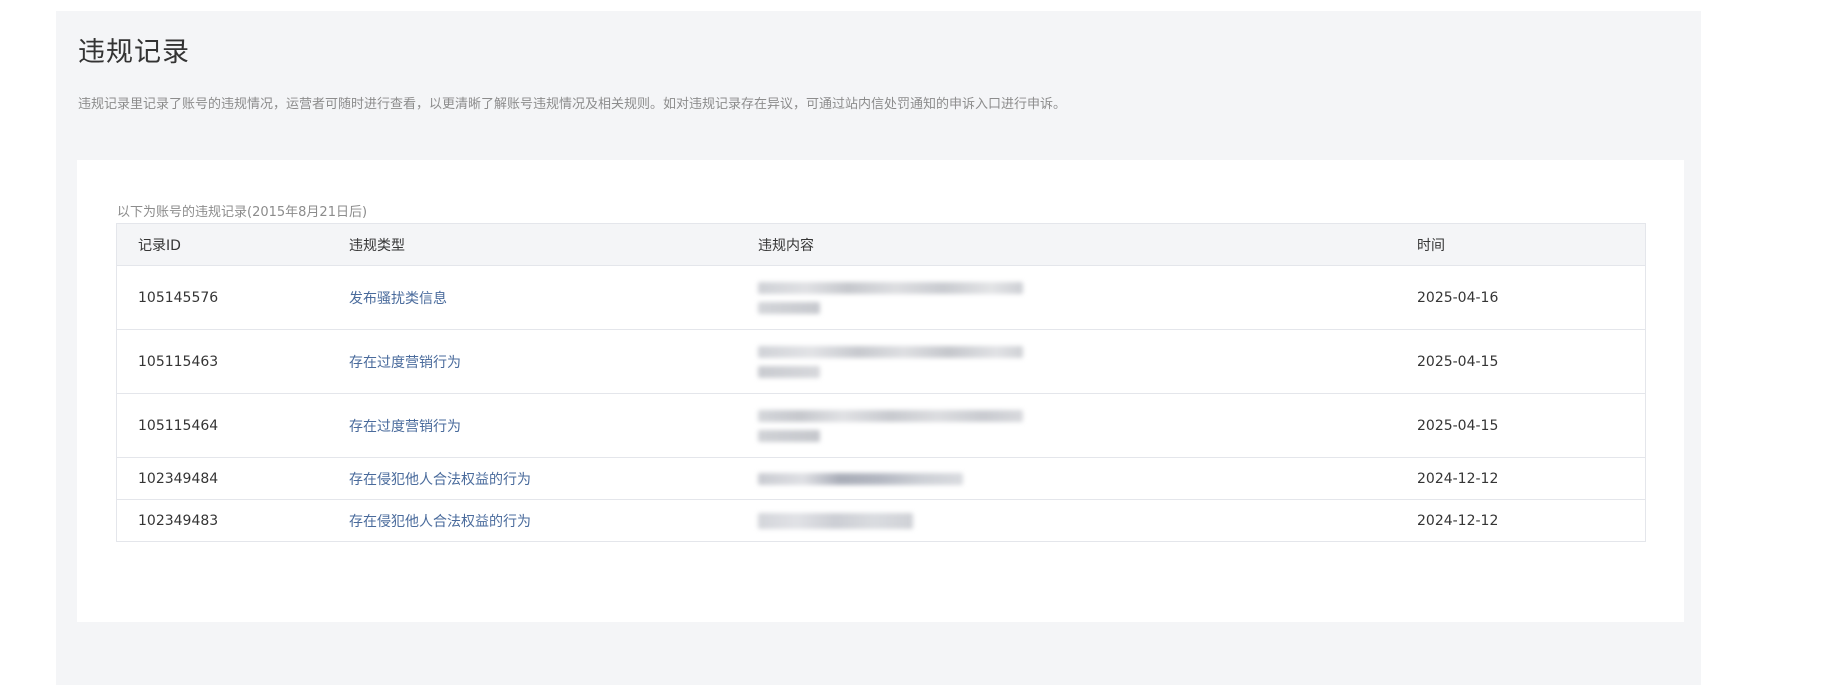  I want to click on record-id: 105115464, so click(178, 425).